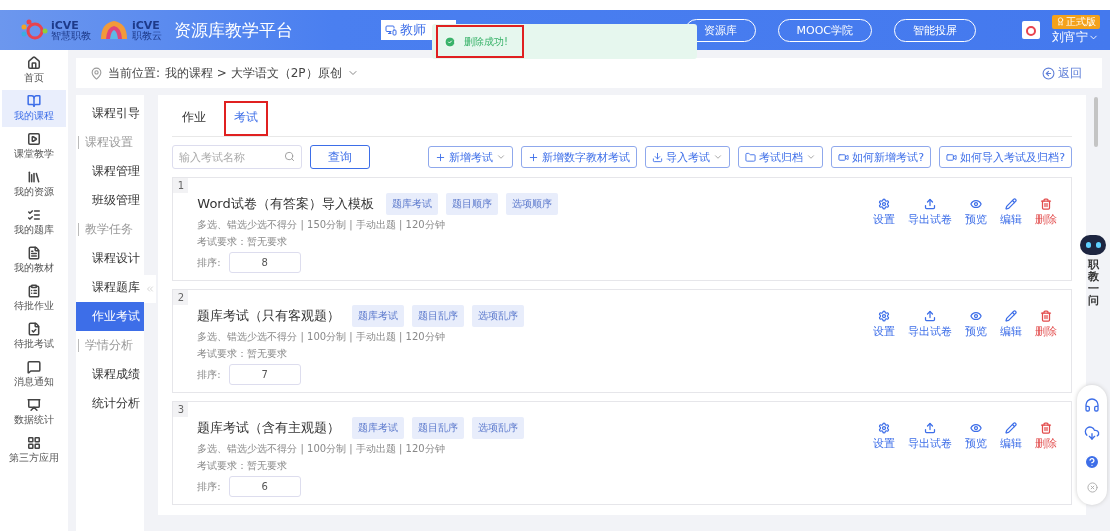 This screenshot has height=531, width=1110. What do you see at coordinates (34, 329) in the screenshot?
I see `document-check-icon` at bounding box center [34, 329].